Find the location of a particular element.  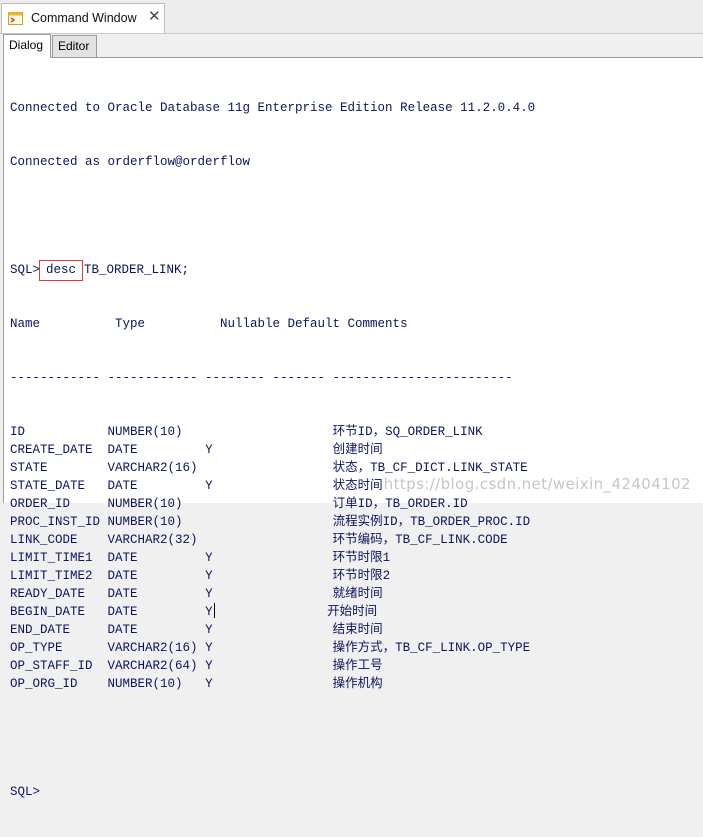

tab-editor: Editor is located at coordinates (74, 46).